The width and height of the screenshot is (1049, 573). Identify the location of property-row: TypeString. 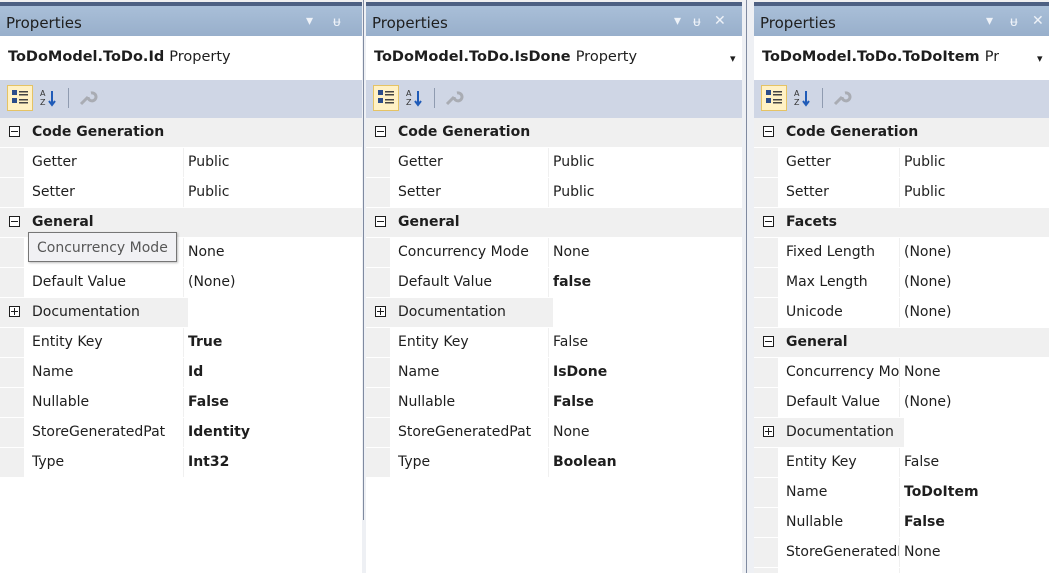
(901, 570).